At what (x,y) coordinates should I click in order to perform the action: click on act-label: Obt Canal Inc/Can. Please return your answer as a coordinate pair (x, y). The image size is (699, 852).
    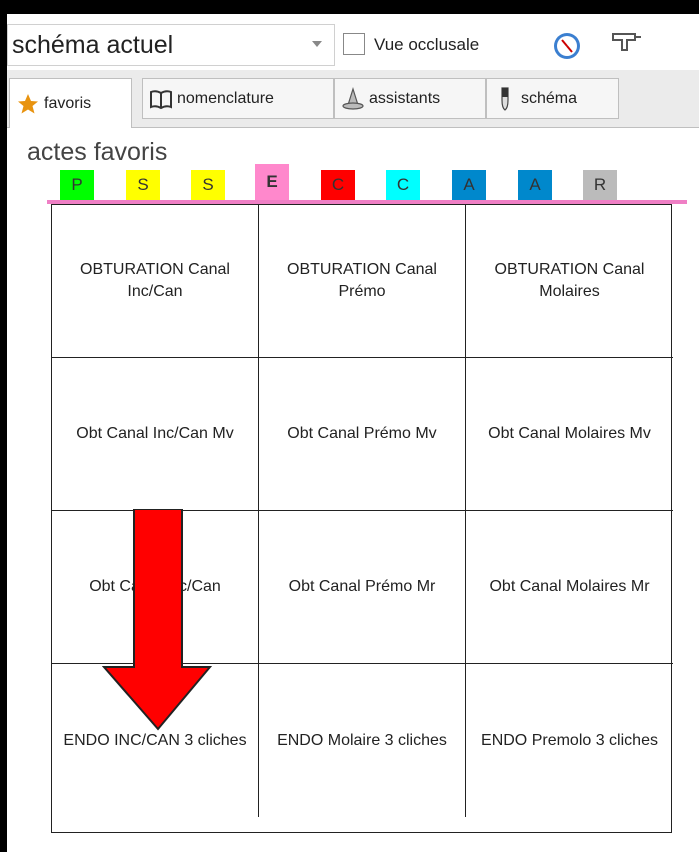
    Looking at the image, I should click on (155, 586).